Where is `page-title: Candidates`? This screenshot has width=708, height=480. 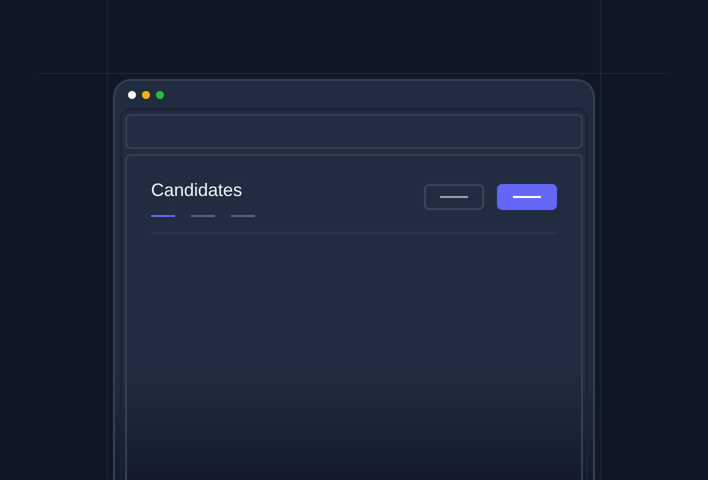
page-title: Candidates is located at coordinates (197, 190).